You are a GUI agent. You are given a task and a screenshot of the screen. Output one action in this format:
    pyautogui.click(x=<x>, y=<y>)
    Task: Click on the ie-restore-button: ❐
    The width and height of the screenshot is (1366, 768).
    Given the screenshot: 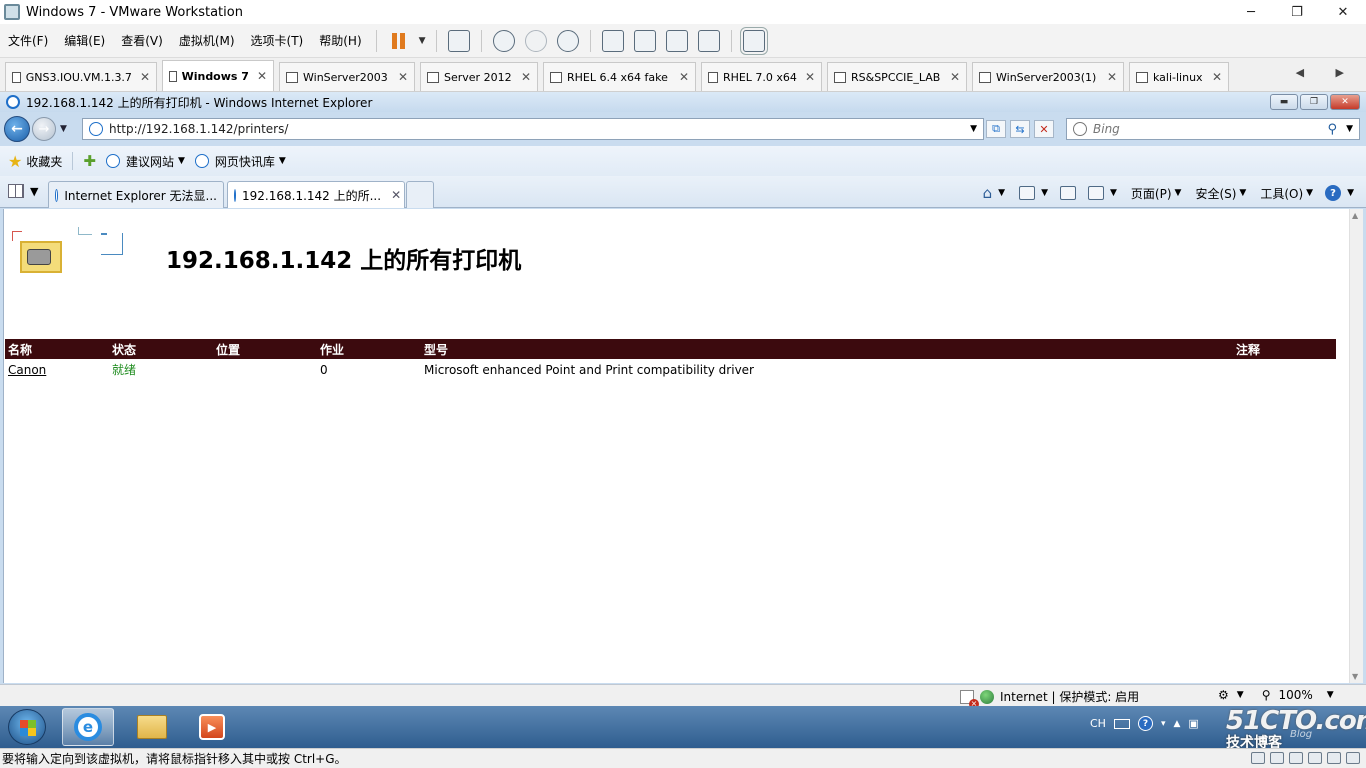 What is the action you would take?
    pyautogui.click(x=1314, y=102)
    